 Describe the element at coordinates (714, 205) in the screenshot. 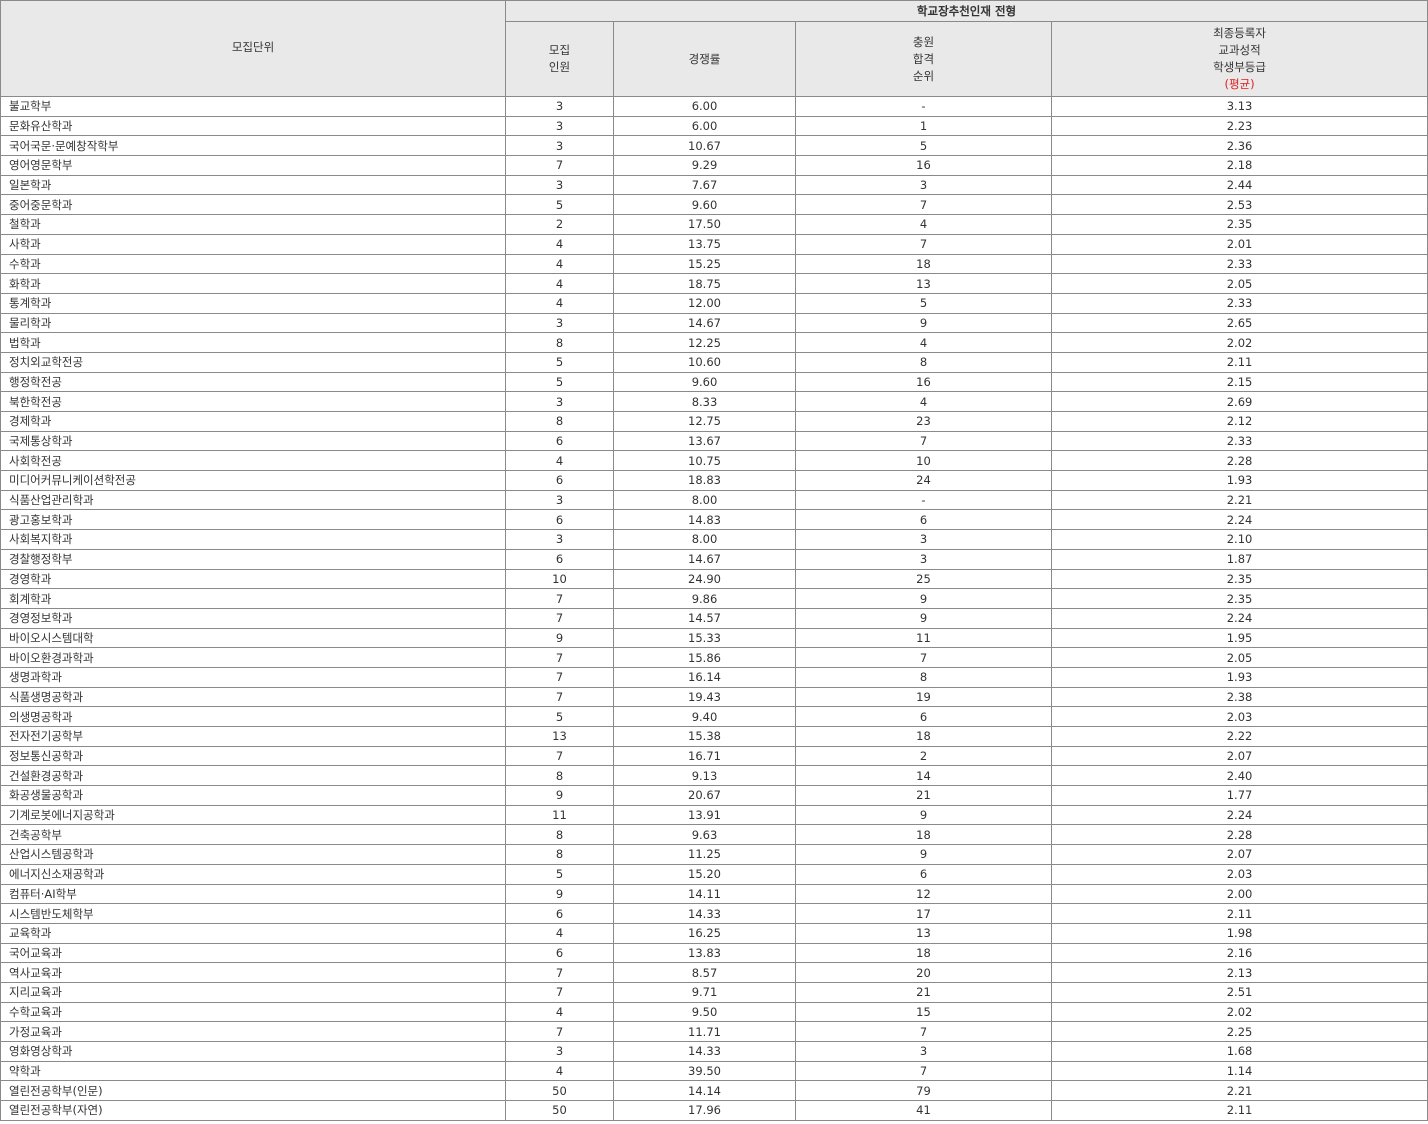

I see `table-row: 중어중문학과 5 9.60 7 2.53` at that location.